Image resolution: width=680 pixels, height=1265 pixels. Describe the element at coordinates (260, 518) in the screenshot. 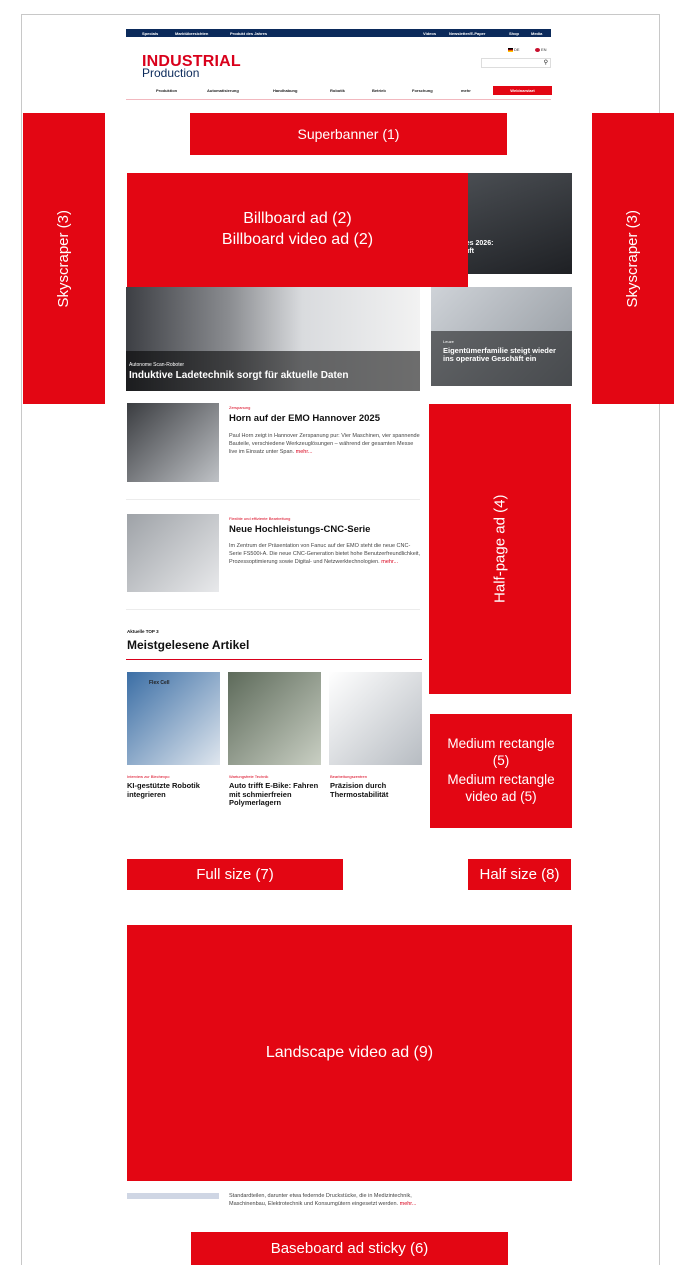

I see `article-kicker: Flexible und effiziente Bearbeitung` at that location.